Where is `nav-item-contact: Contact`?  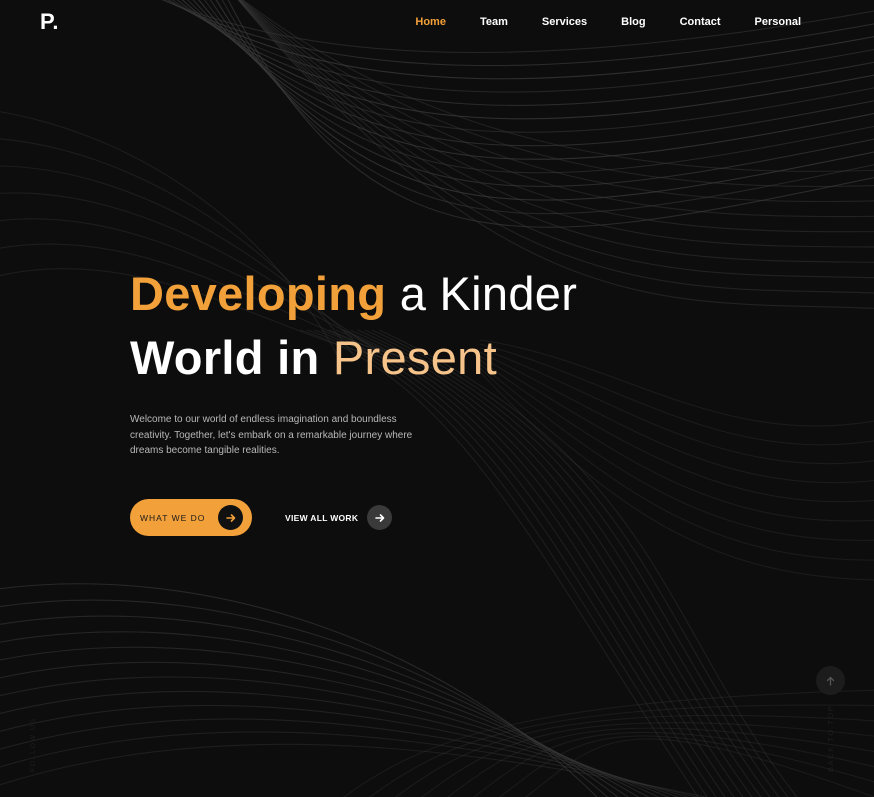
nav-item-contact: Contact is located at coordinates (700, 22).